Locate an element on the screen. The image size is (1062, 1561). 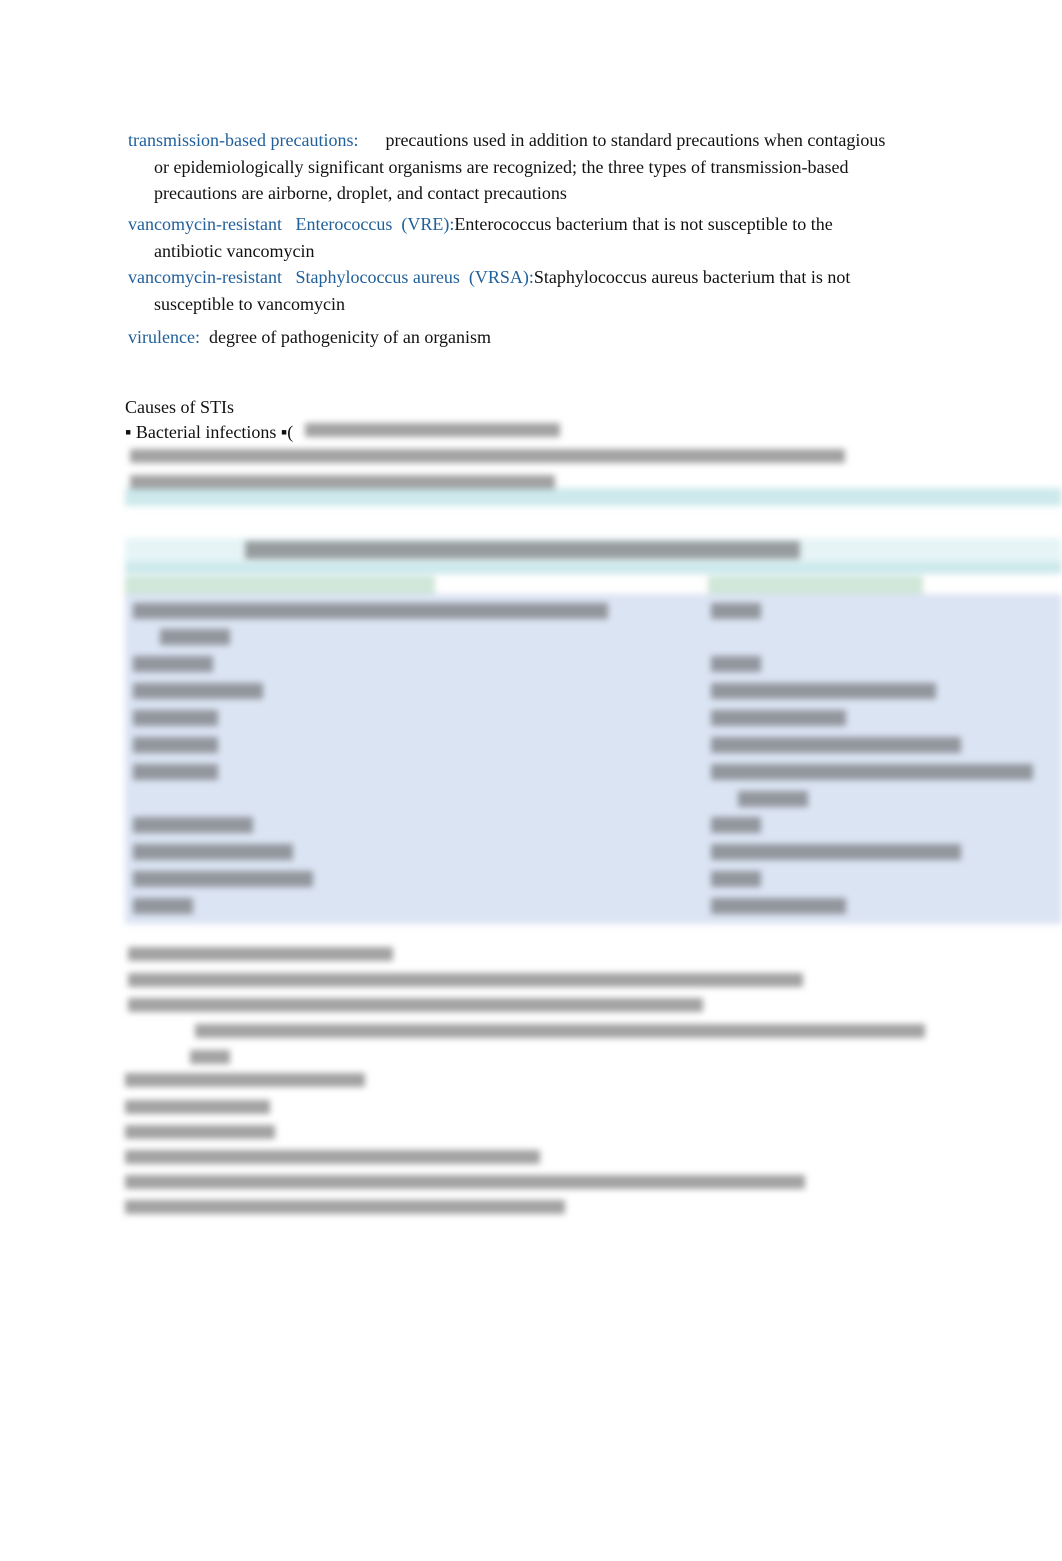
blurred-table-title is located at coordinates (522, 550).